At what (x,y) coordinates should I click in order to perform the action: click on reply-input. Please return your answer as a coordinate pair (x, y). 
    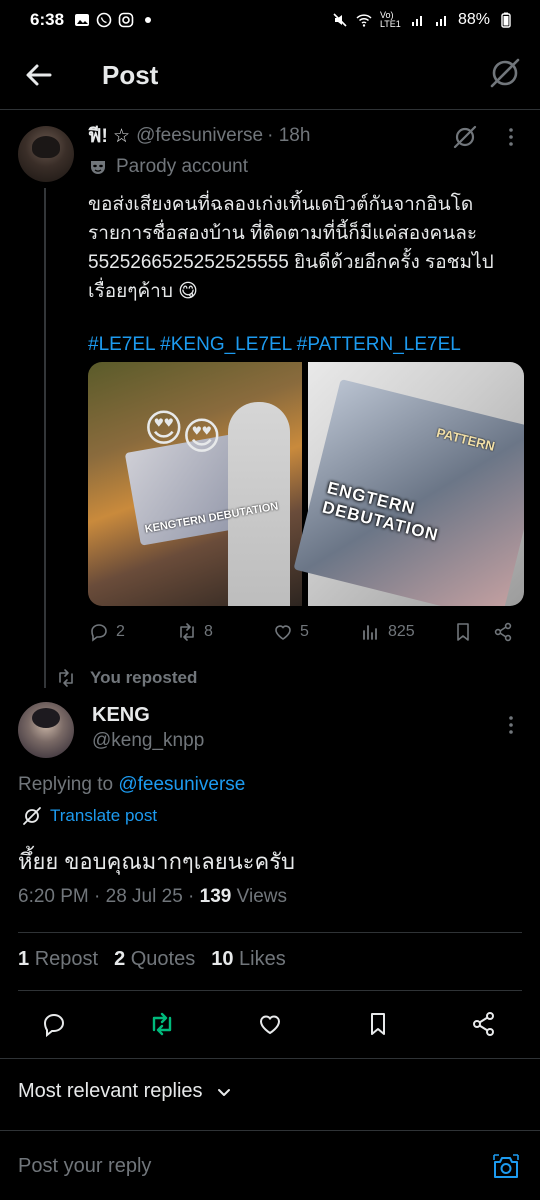
    Looking at the image, I should click on (228, 1166).